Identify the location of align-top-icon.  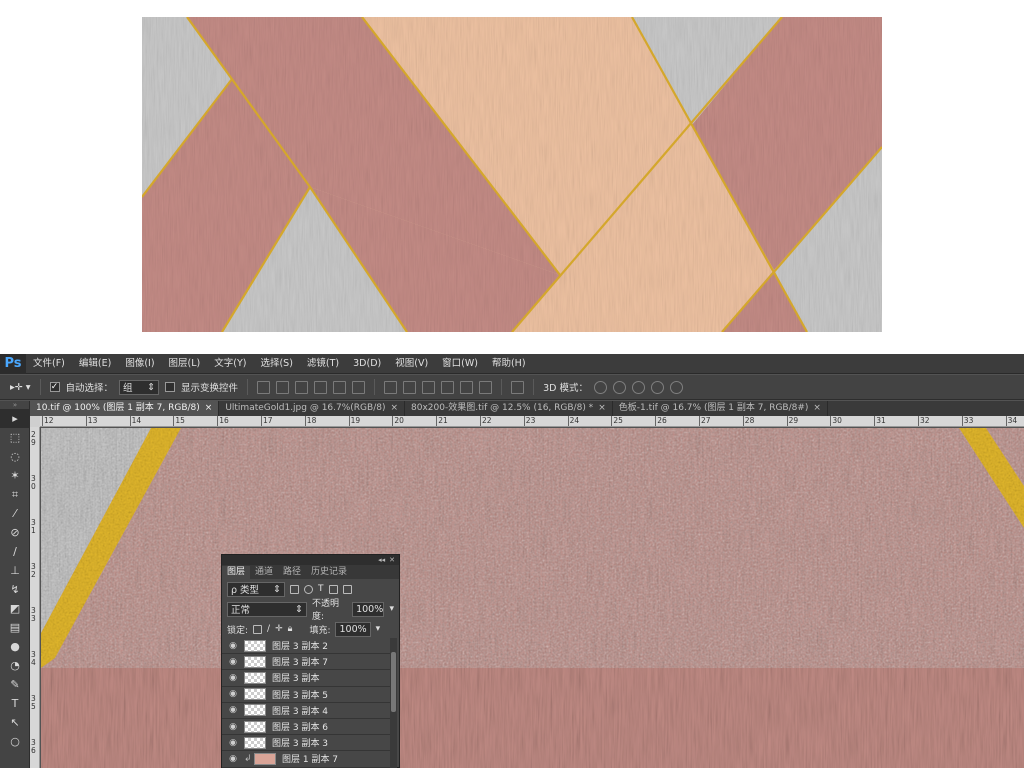
(264, 387).